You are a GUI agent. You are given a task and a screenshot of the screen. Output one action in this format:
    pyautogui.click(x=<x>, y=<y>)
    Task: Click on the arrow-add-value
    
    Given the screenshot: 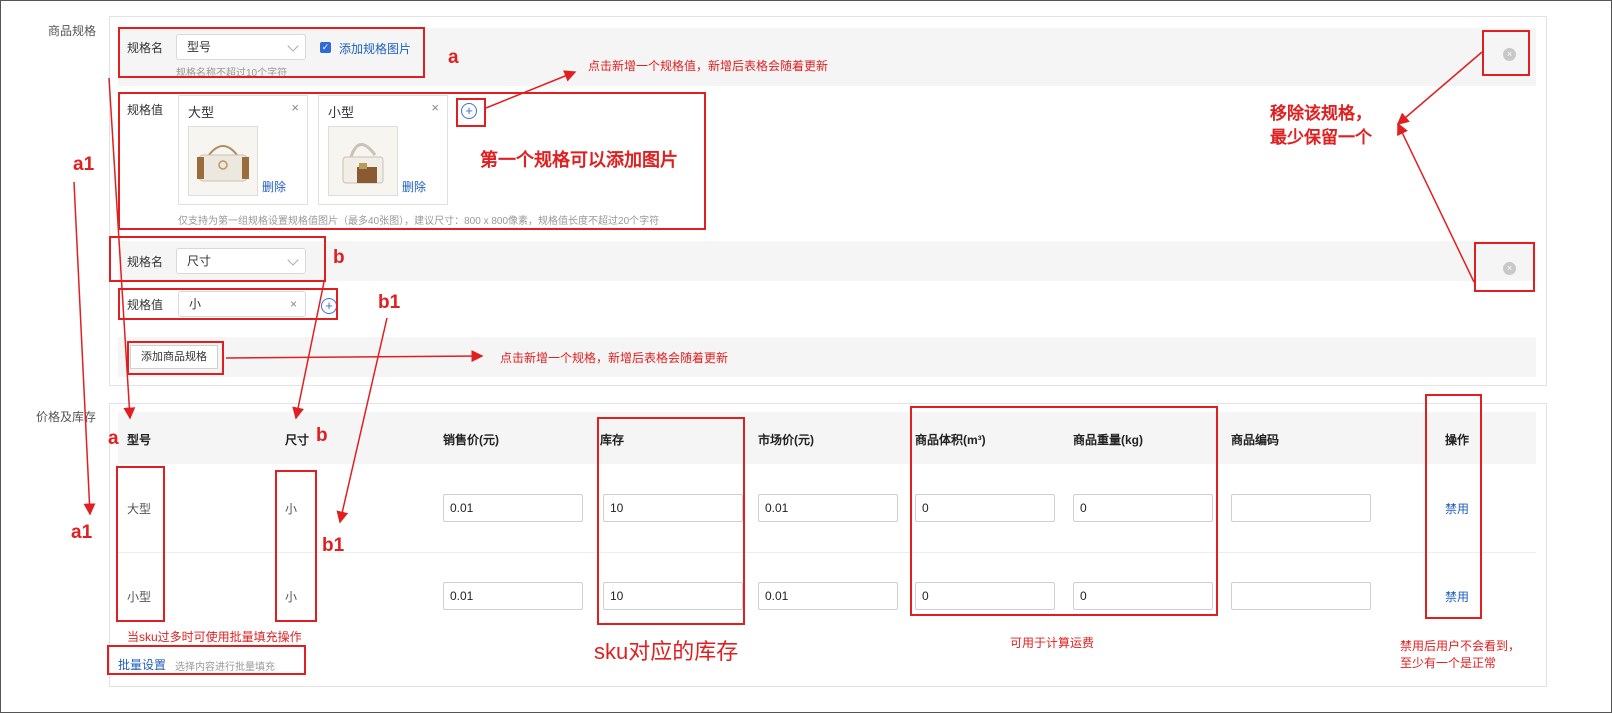 What is the action you would take?
    pyautogui.click(x=531, y=89)
    